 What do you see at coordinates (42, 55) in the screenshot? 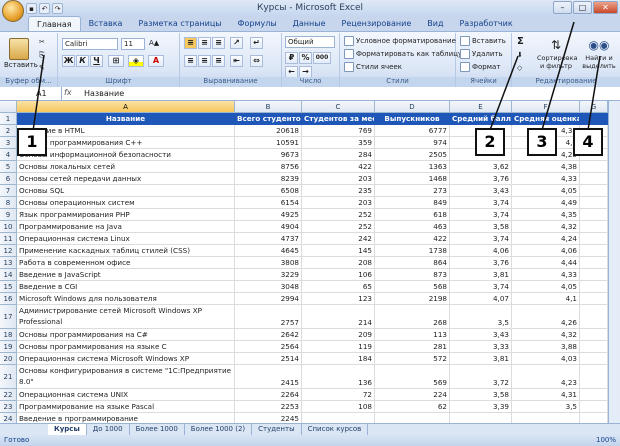
I see `copy-icon: ⎘` at bounding box center [42, 55].